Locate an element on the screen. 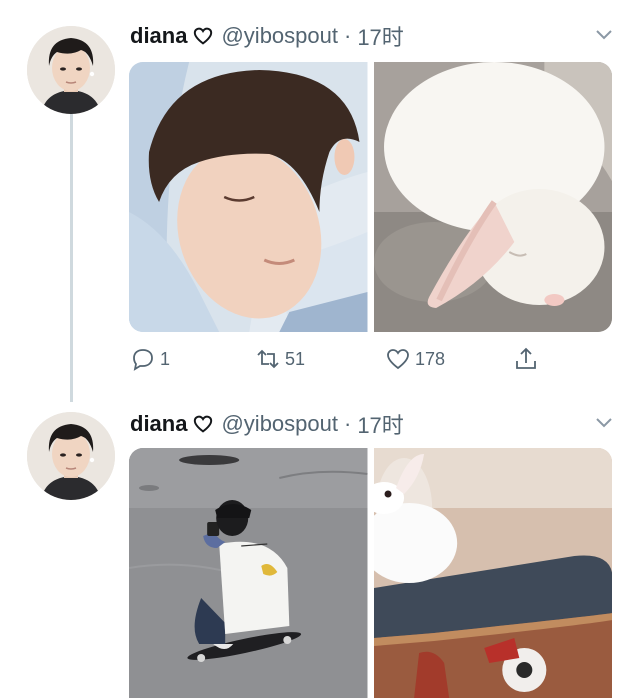  heart-icon is located at coordinates (398, 359).